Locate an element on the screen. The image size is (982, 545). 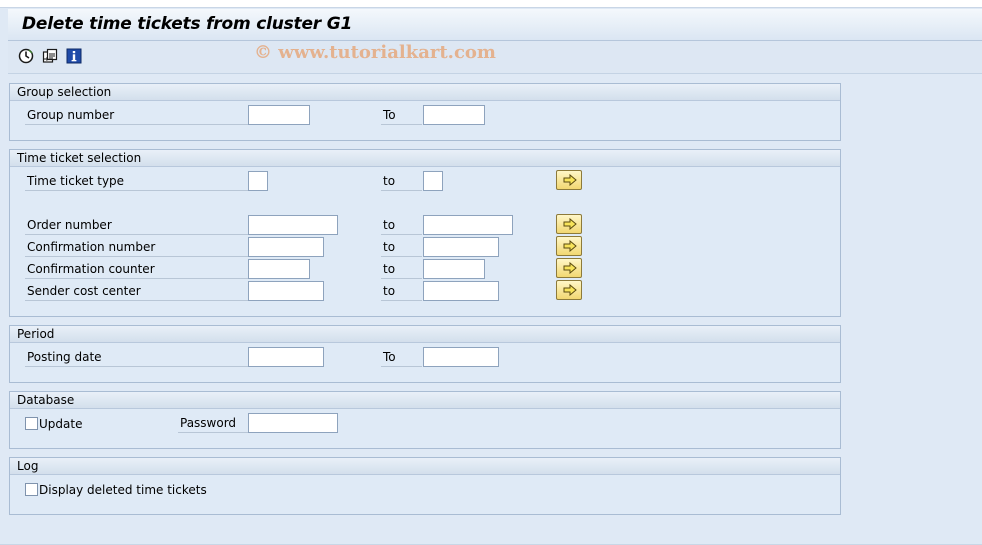
time-ticket-type-multiple-selection-button is located at coordinates (569, 180).